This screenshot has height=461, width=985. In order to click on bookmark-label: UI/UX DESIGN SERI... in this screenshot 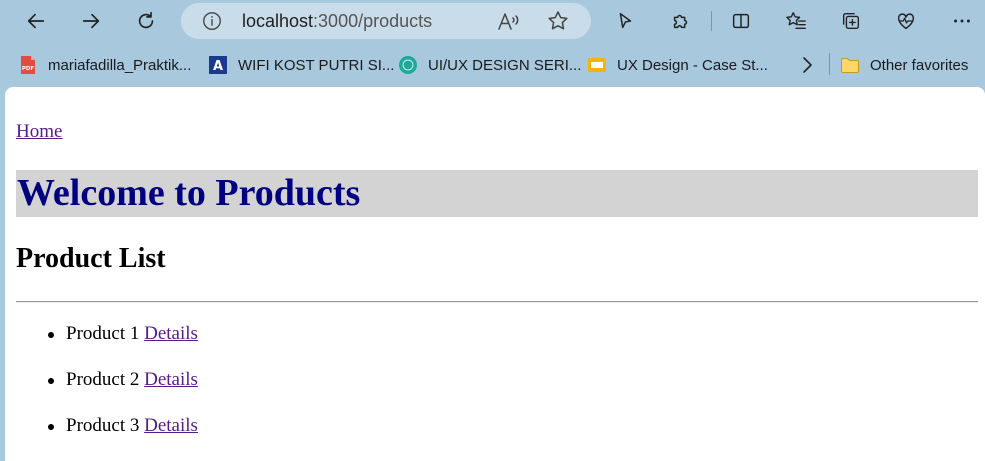, I will do `click(505, 65)`.